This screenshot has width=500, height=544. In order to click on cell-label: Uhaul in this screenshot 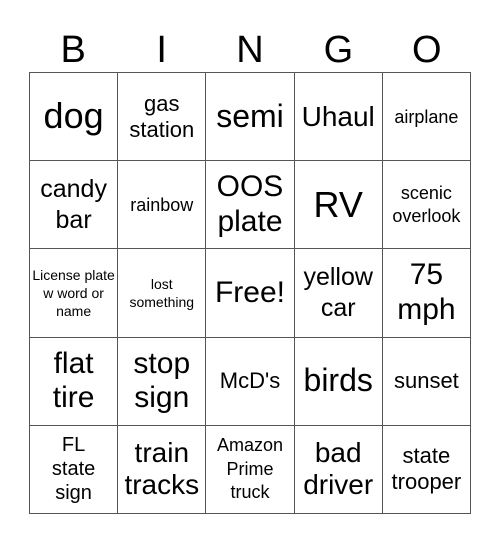, I will do `click(338, 116)`.